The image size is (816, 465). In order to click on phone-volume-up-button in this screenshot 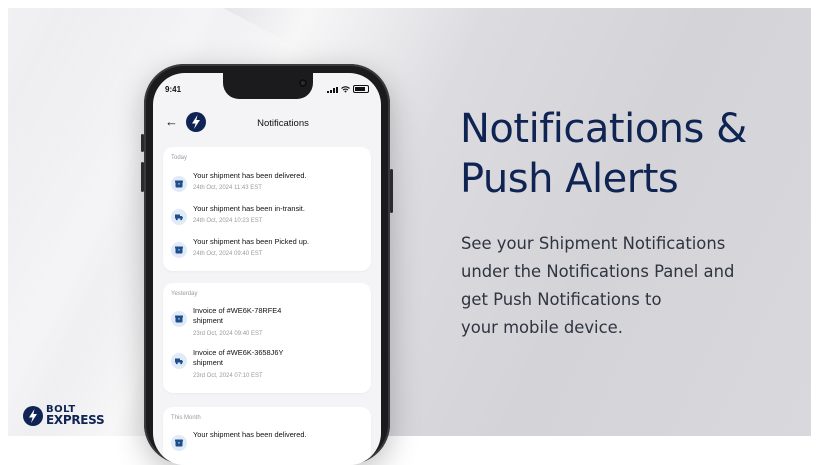, I will do `click(142, 177)`.